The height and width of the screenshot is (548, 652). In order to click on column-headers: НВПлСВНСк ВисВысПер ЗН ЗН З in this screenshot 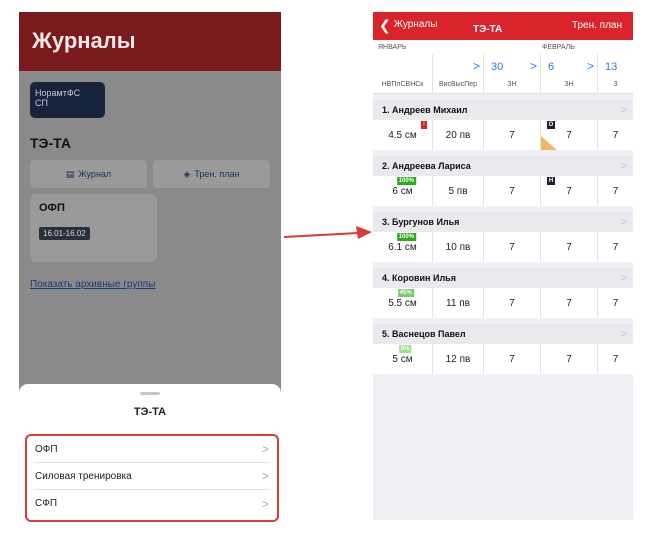, I will do `click(503, 85)`.